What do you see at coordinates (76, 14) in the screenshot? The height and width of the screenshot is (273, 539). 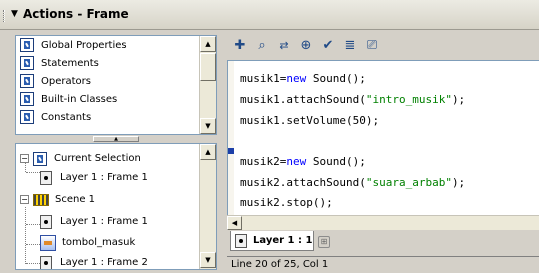 I see `panel-title: Actions - Frame` at bounding box center [76, 14].